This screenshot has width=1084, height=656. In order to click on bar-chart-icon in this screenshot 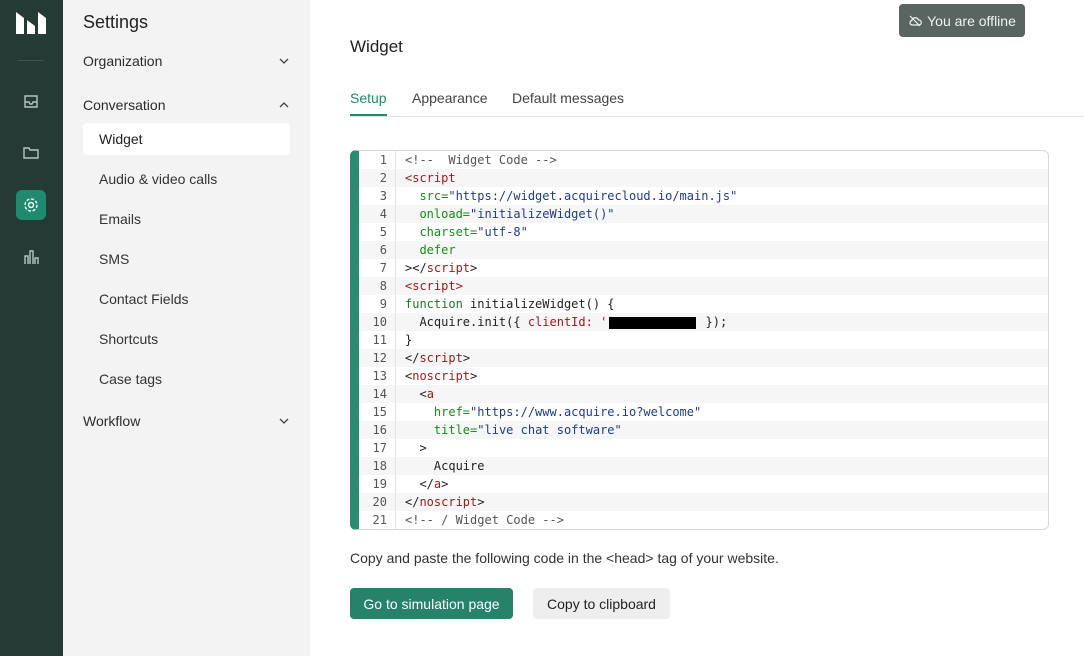, I will do `click(31, 257)`.